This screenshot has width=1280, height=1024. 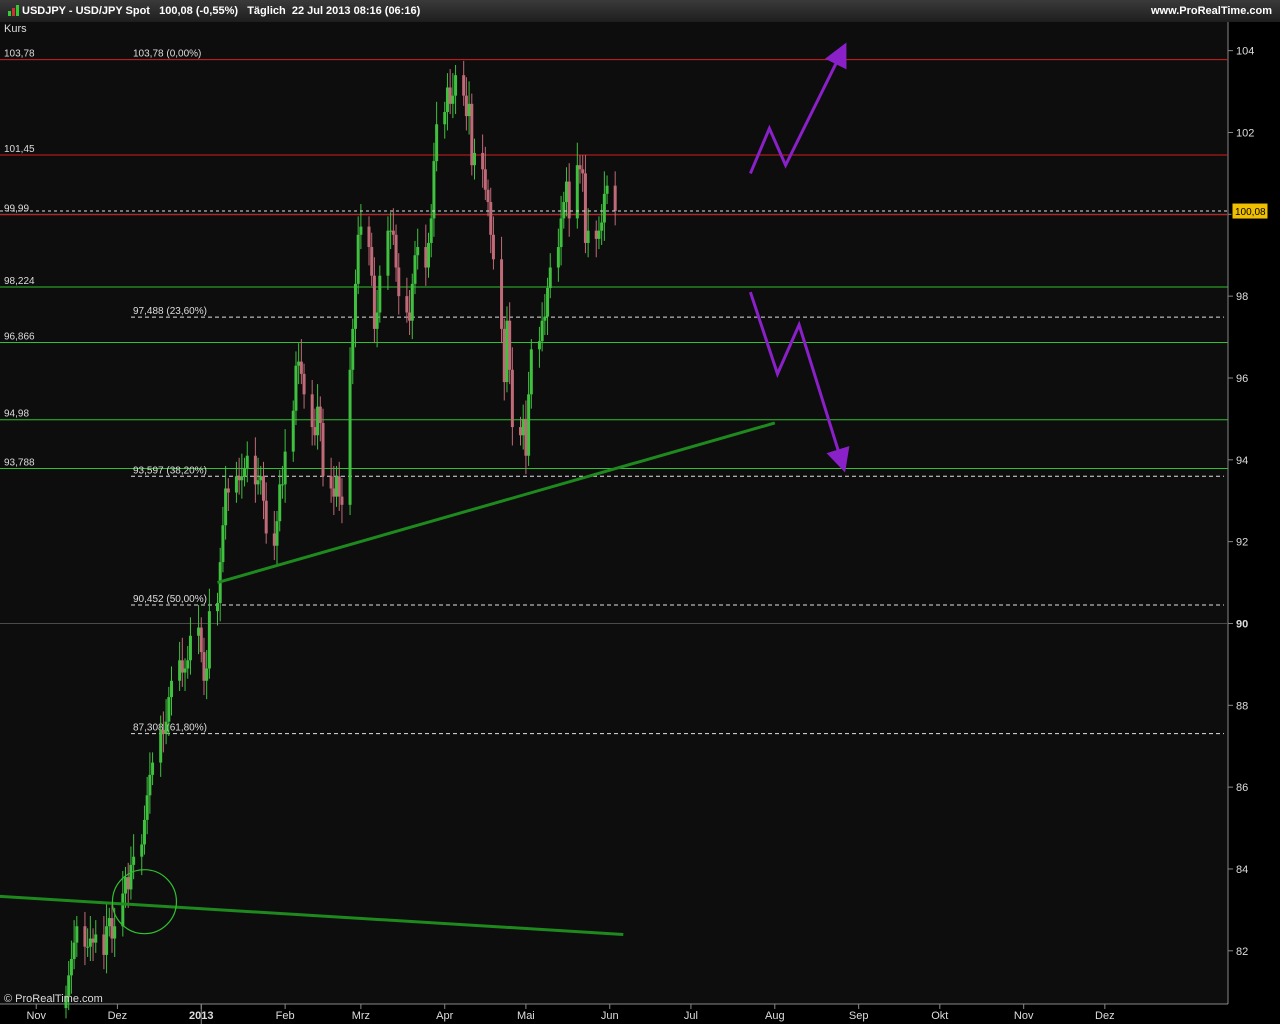 What do you see at coordinates (1242, 624) in the screenshot?
I see `y-tick-label-90: 90` at bounding box center [1242, 624].